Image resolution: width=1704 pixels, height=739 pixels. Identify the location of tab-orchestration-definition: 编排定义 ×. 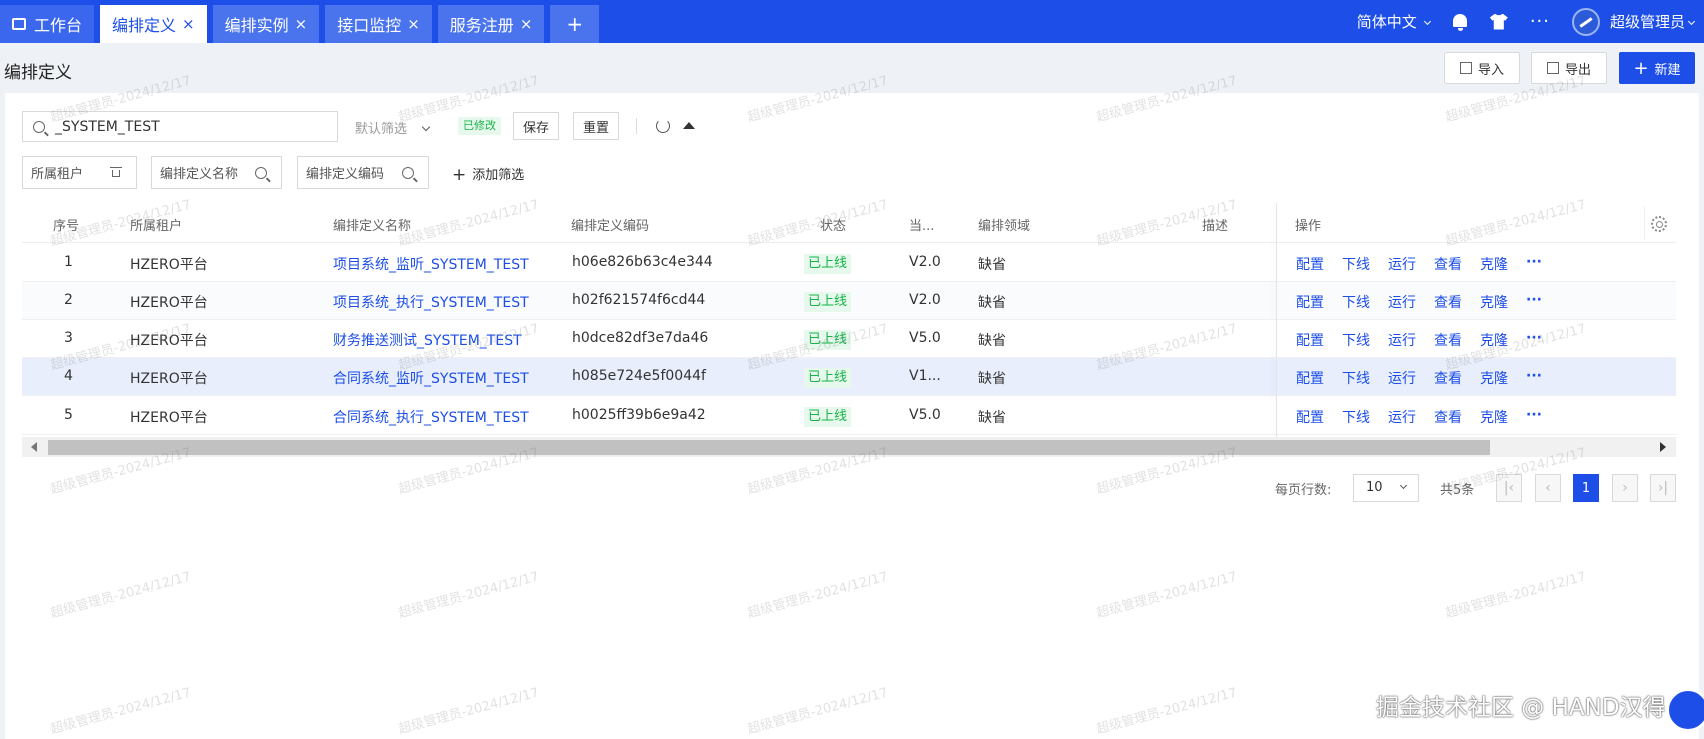
(153, 24).